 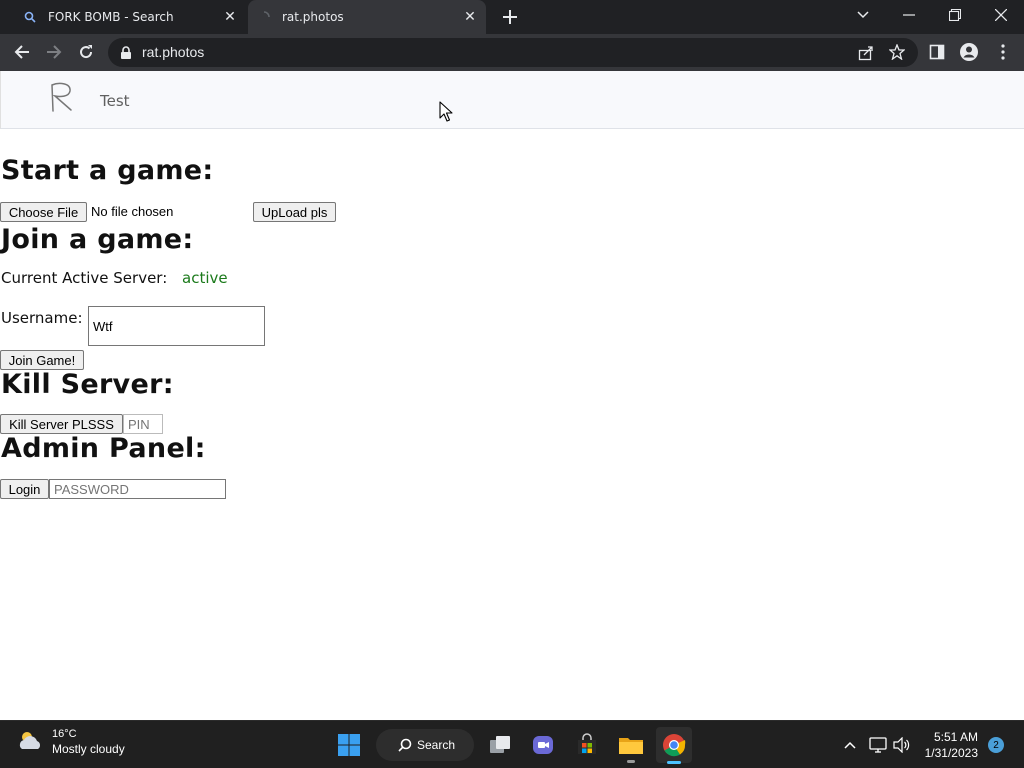 I want to click on chrome-app-icon, so click(x=674, y=745).